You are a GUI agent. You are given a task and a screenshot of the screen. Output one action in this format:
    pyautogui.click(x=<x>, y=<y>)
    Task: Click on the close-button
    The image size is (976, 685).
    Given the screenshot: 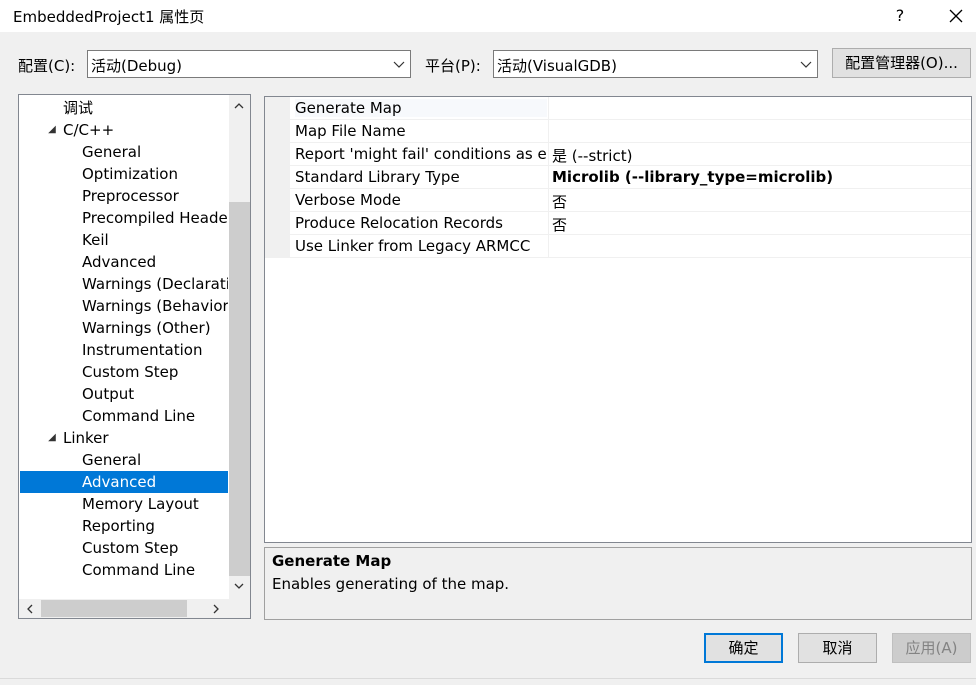 What is the action you would take?
    pyautogui.click(x=956, y=16)
    